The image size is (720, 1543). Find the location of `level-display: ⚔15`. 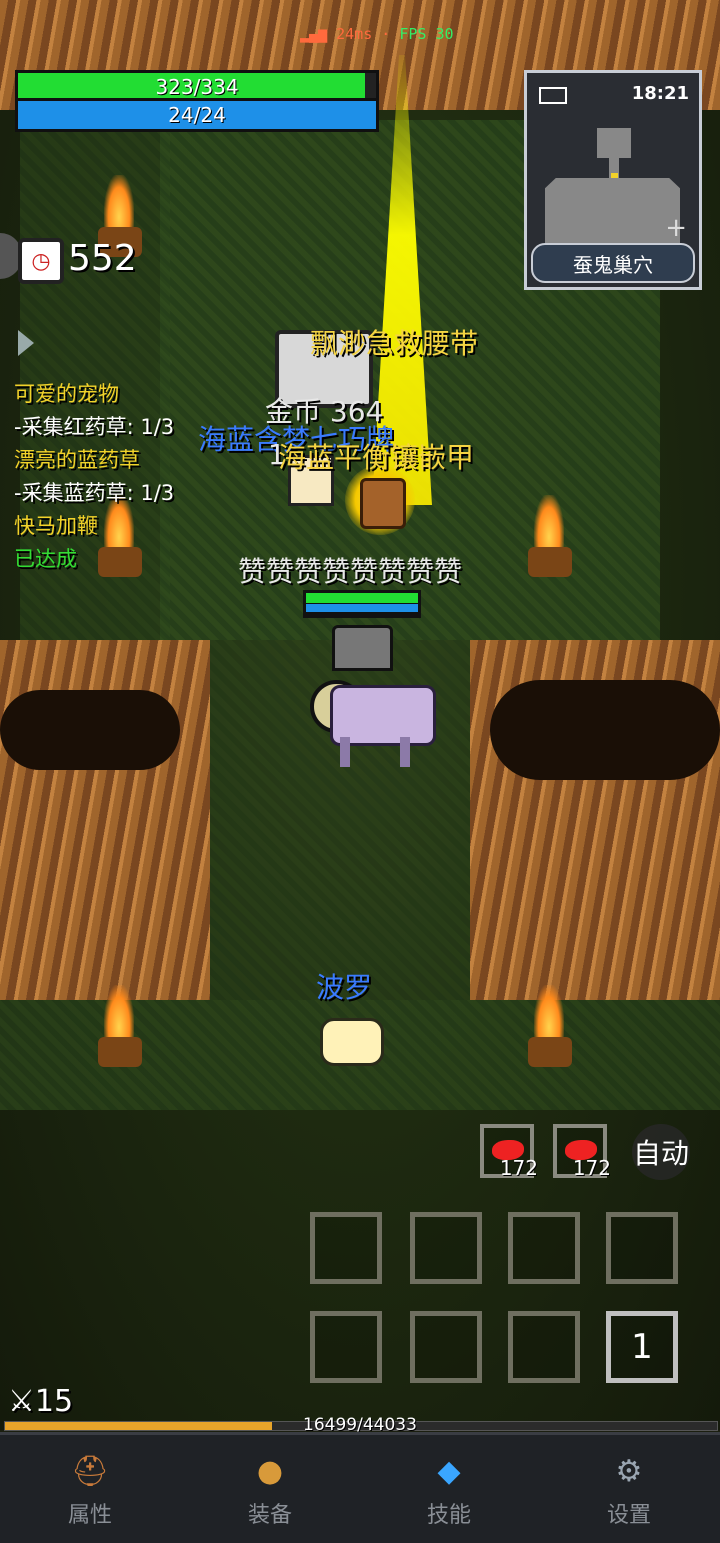

level-display: ⚔15 is located at coordinates (40, 1401).